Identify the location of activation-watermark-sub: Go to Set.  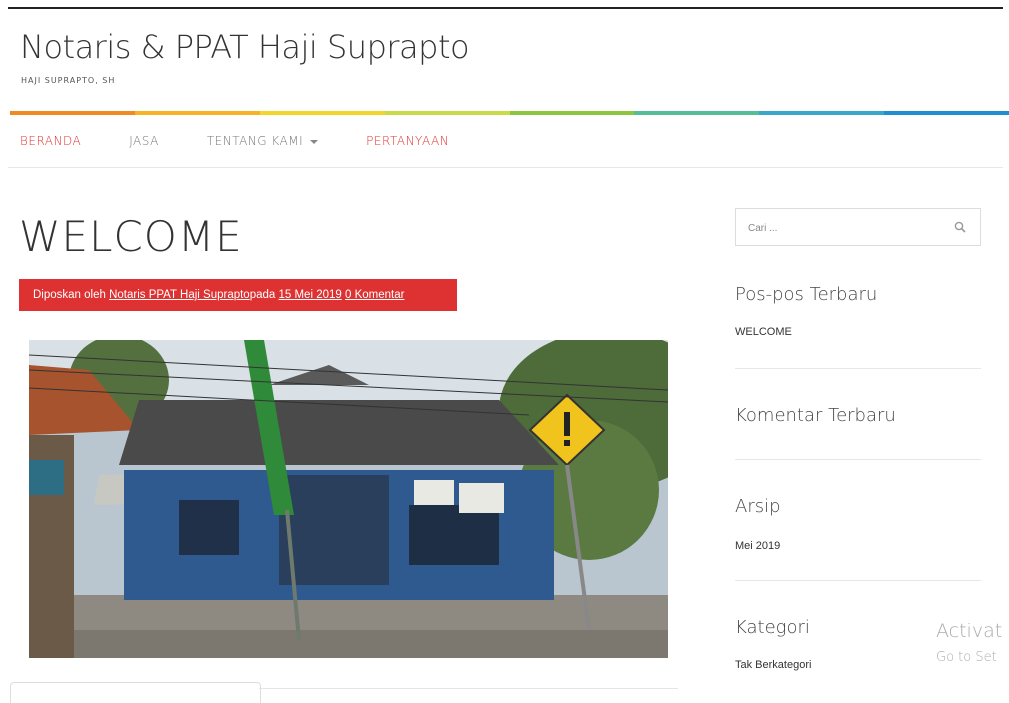
(966, 657).